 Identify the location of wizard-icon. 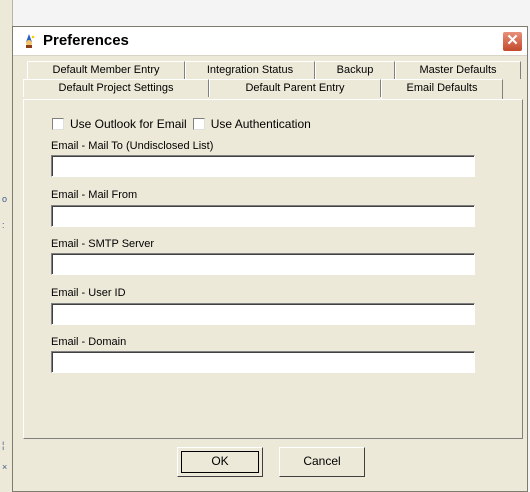
(30, 41).